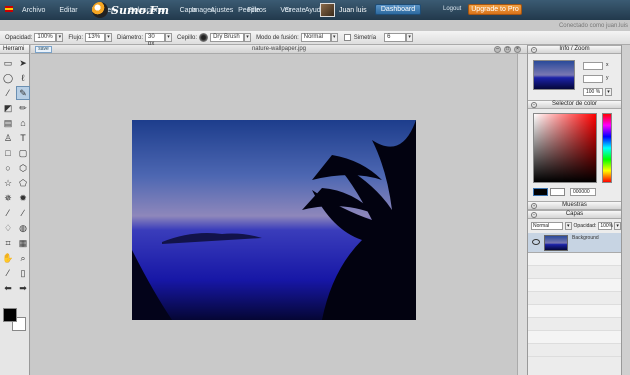 The height and width of the screenshot is (375, 630). Describe the element at coordinates (574, 205) in the screenshot. I see `swatches-header: + Muestras` at that location.